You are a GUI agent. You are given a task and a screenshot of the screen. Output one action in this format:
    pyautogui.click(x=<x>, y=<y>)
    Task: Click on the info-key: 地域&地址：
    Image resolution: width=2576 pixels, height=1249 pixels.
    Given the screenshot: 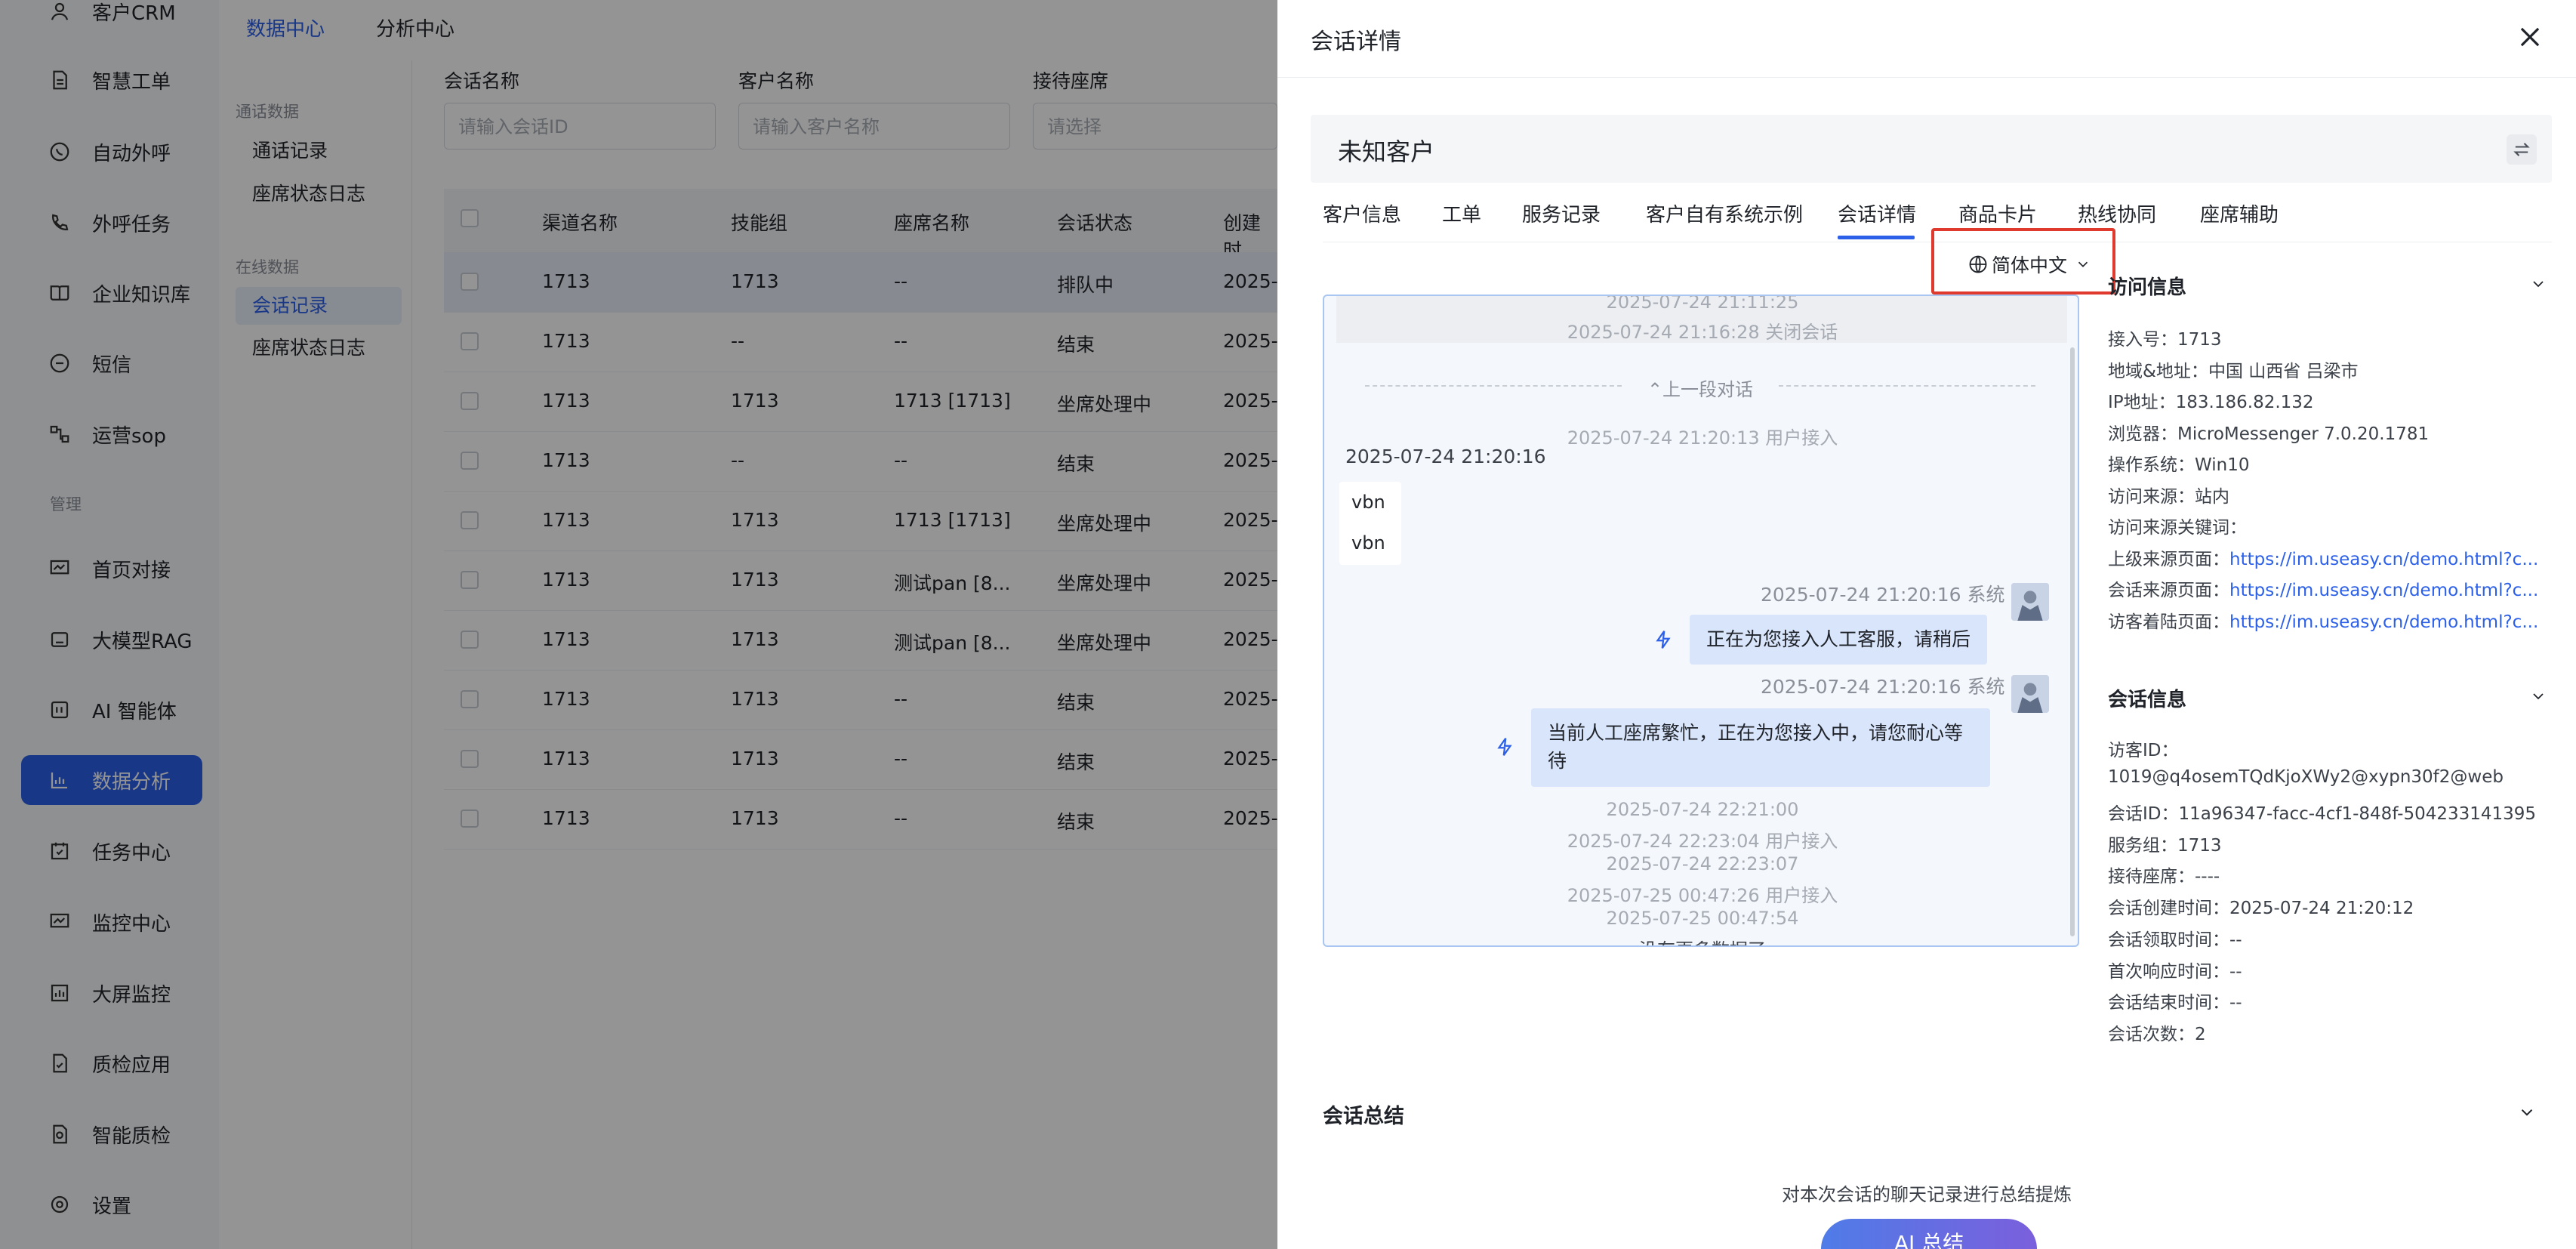 What is the action you would take?
    pyautogui.click(x=2158, y=371)
    